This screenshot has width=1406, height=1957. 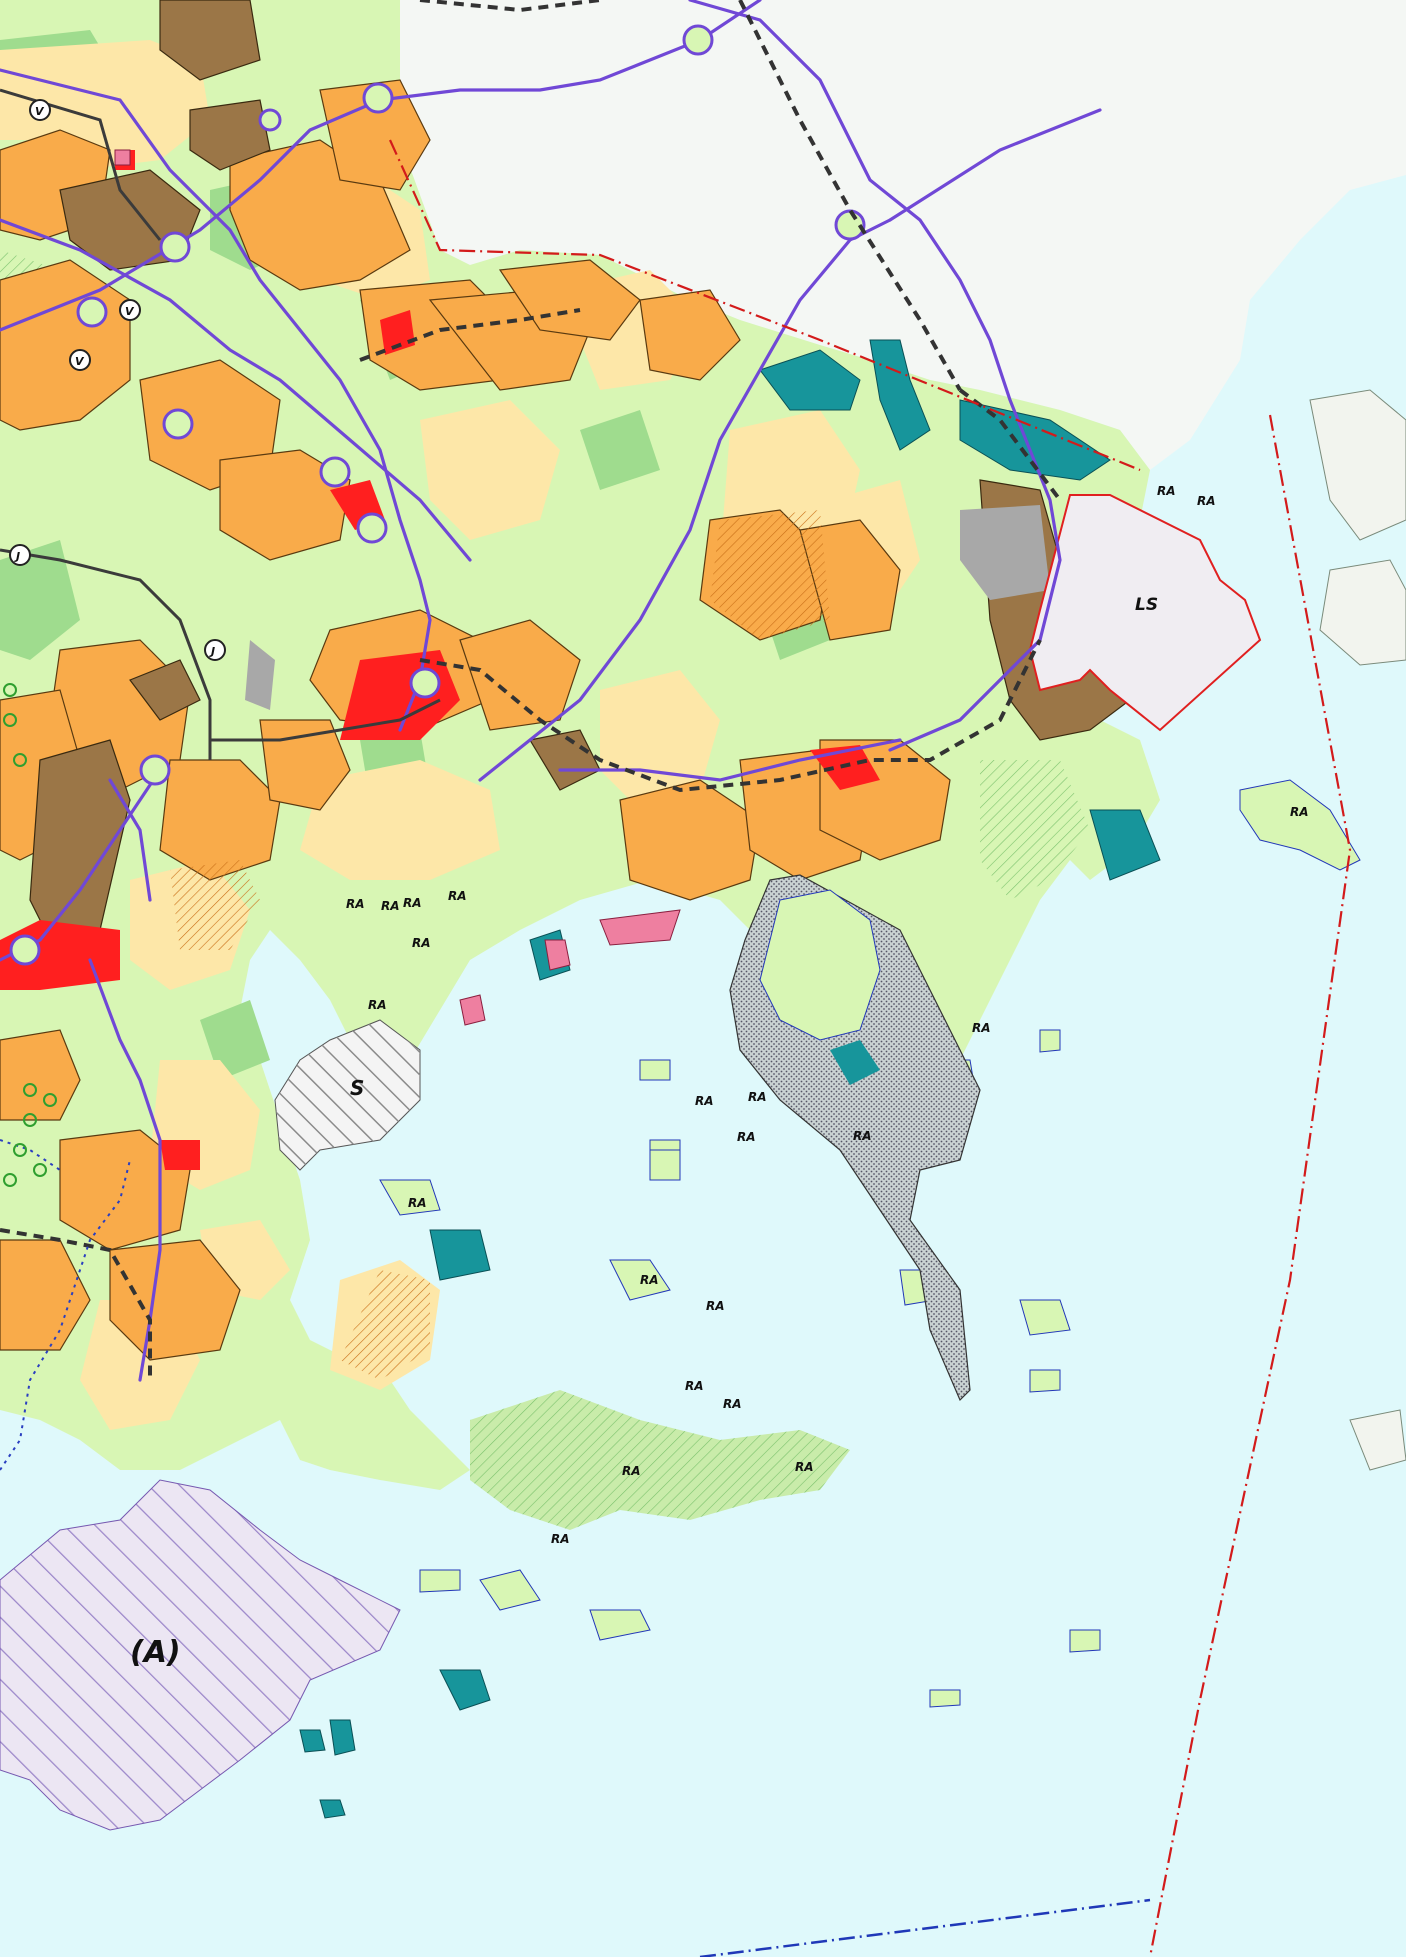 What do you see at coordinates (357, 1088) in the screenshot?
I see `s-label: S` at bounding box center [357, 1088].